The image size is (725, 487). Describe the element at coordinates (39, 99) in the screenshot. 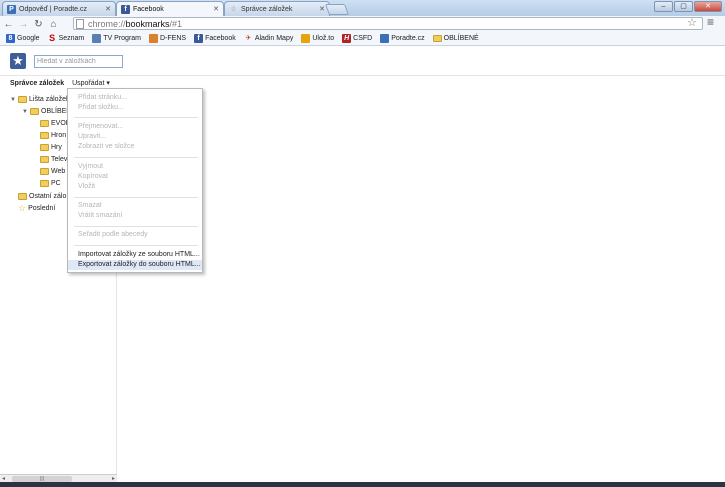

I see `tree-item-bookmarks-bar: ▼ Lišta záložek` at that location.